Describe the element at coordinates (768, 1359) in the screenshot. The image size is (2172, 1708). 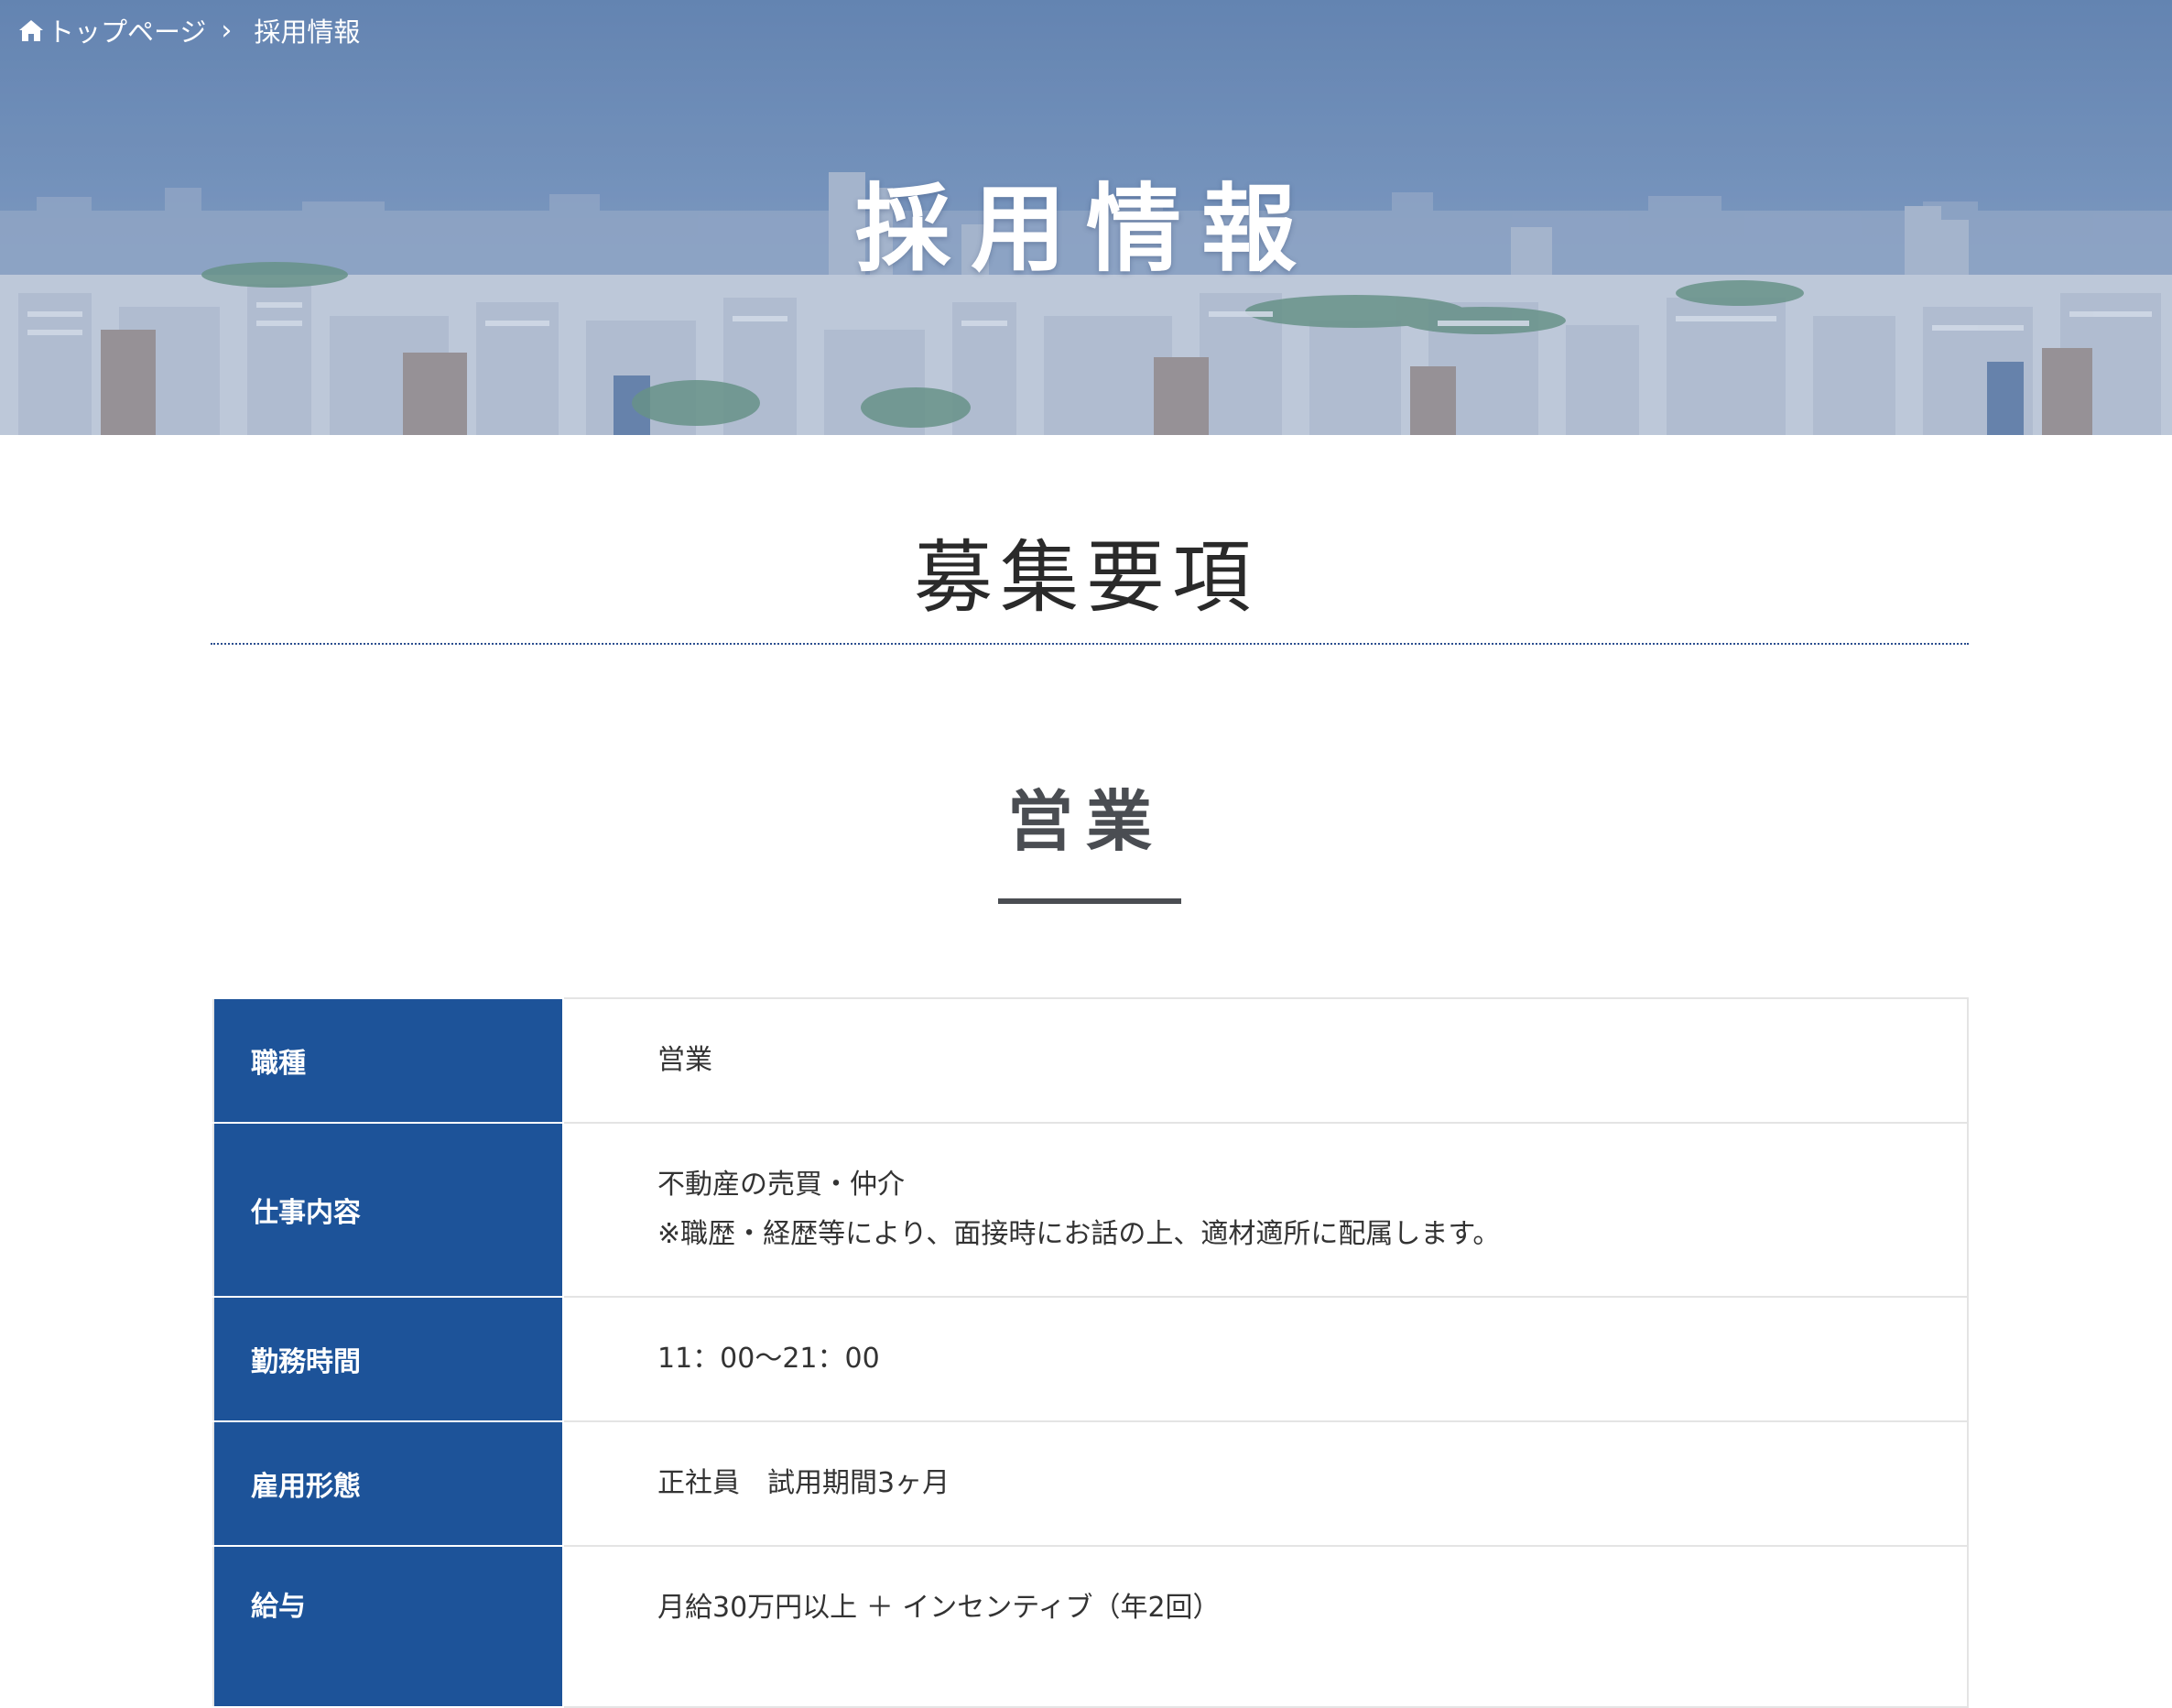
I see `row-value-line: 11：00〜21：00` at that location.